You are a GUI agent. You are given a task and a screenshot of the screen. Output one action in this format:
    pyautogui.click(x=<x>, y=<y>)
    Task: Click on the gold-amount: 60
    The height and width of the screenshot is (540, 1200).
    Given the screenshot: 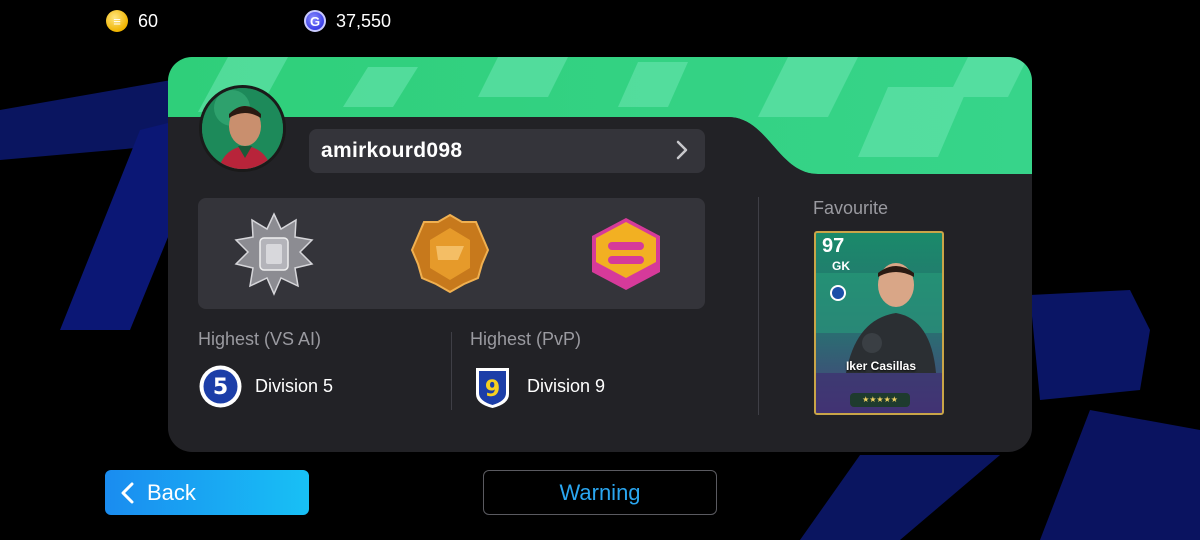 What is the action you would take?
    pyautogui.click(x=148, y=20)
    